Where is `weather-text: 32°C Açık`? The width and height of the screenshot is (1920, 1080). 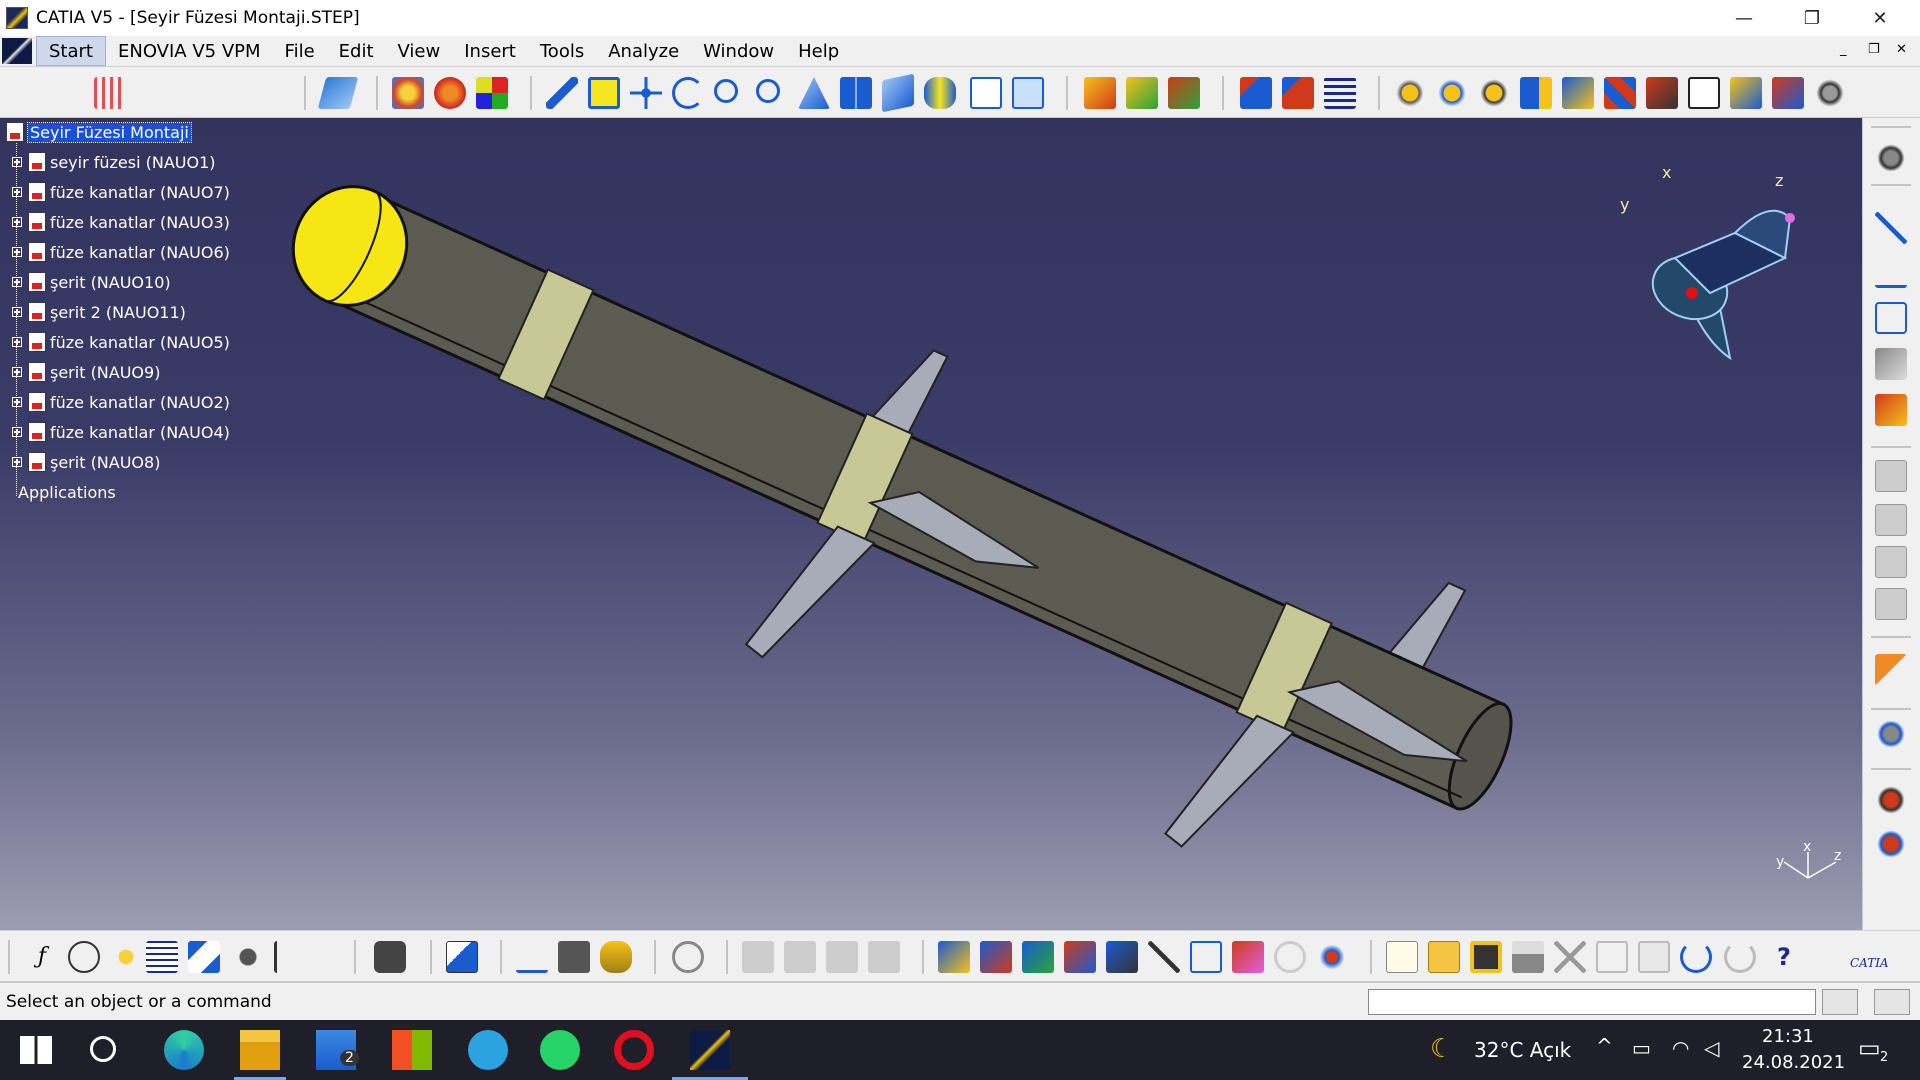 weather-text: 32°C Açık is located at coordinates (1522, 1050).